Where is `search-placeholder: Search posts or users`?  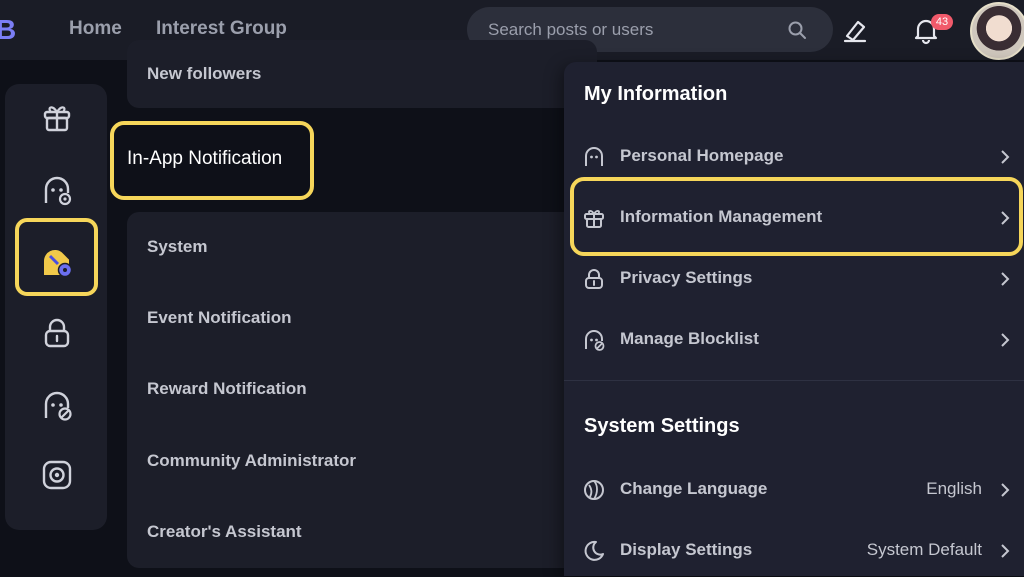
search-placeholder: Search posts or users is located at coordinates (571, 29).